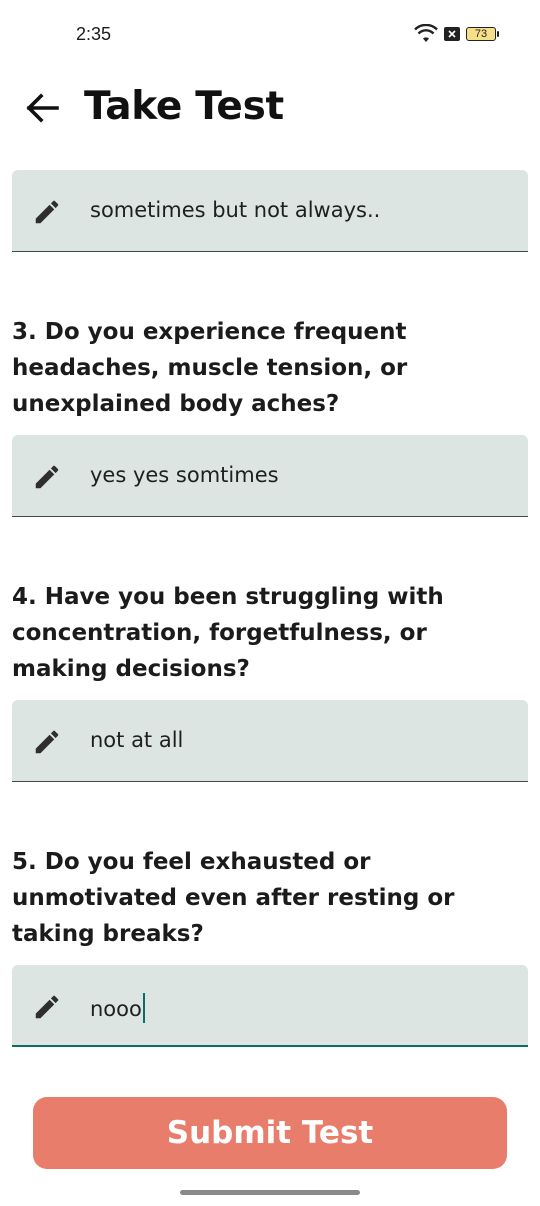  I want to click on answer-field-5: nooo, so click(270, 1006).